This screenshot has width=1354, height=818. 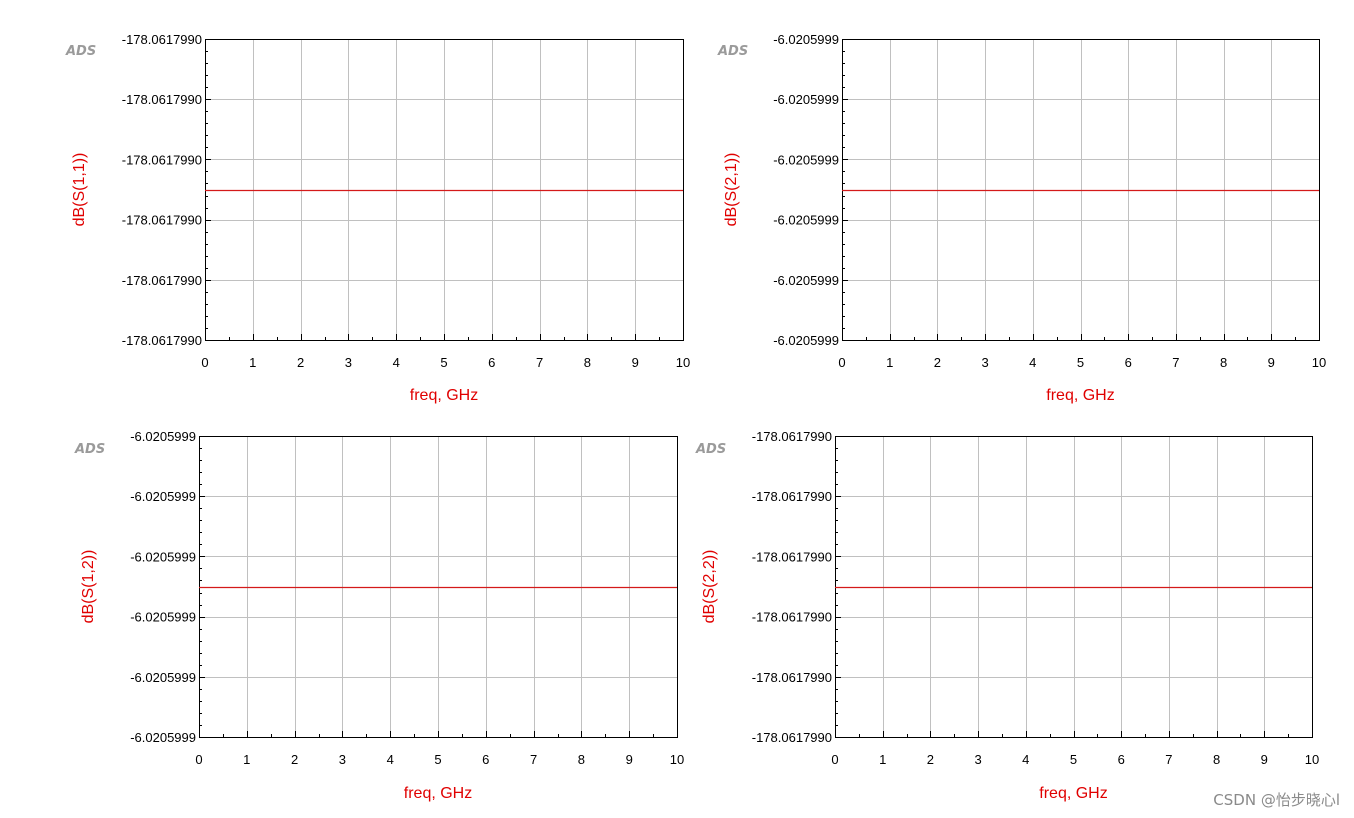 What do you see at coordinates (709, 587) in the screenshot?
I see `y-axis-title: dB(S(2,2))` at bounding box center [709, 587].